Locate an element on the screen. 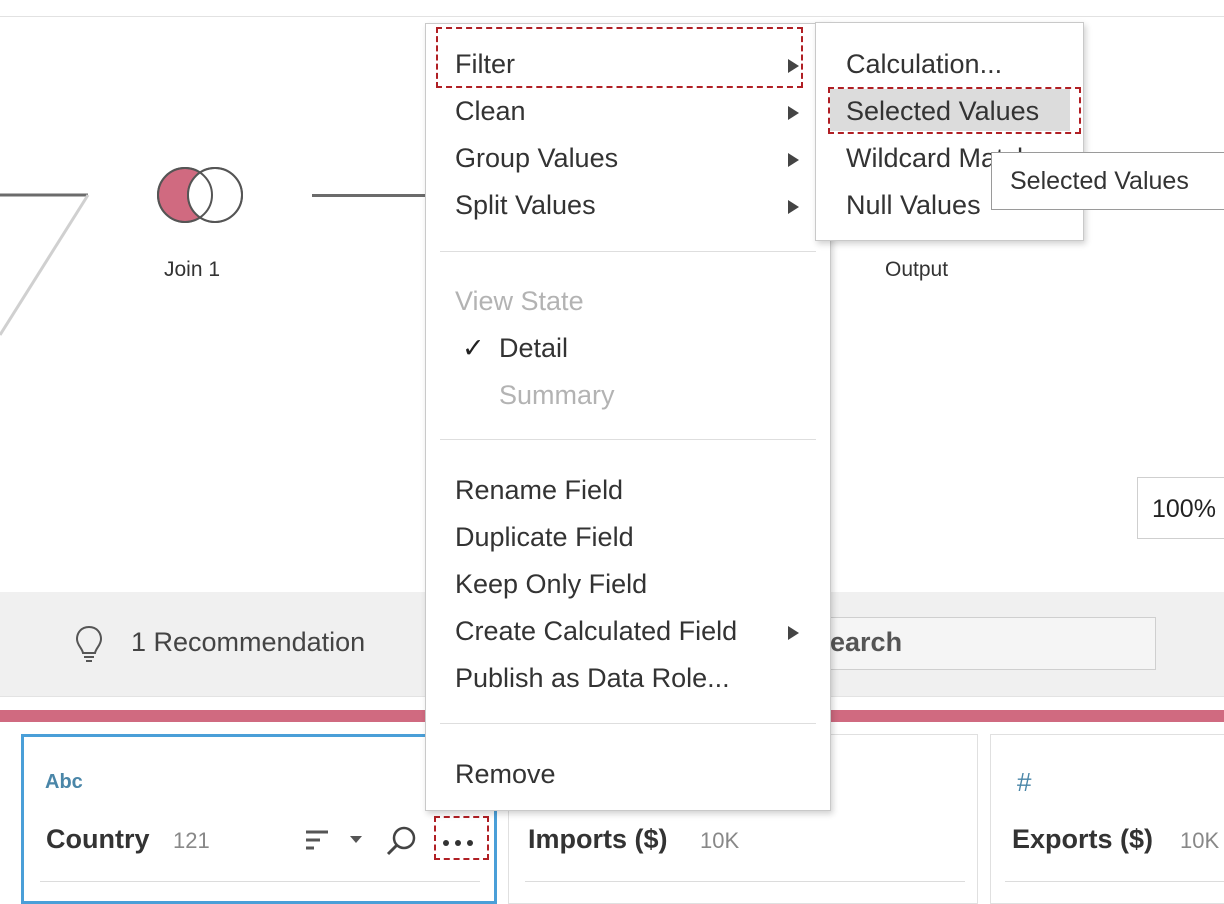 This screenshot has height=904, width=1224. field-name: Country is located at coordinates (98, 839).